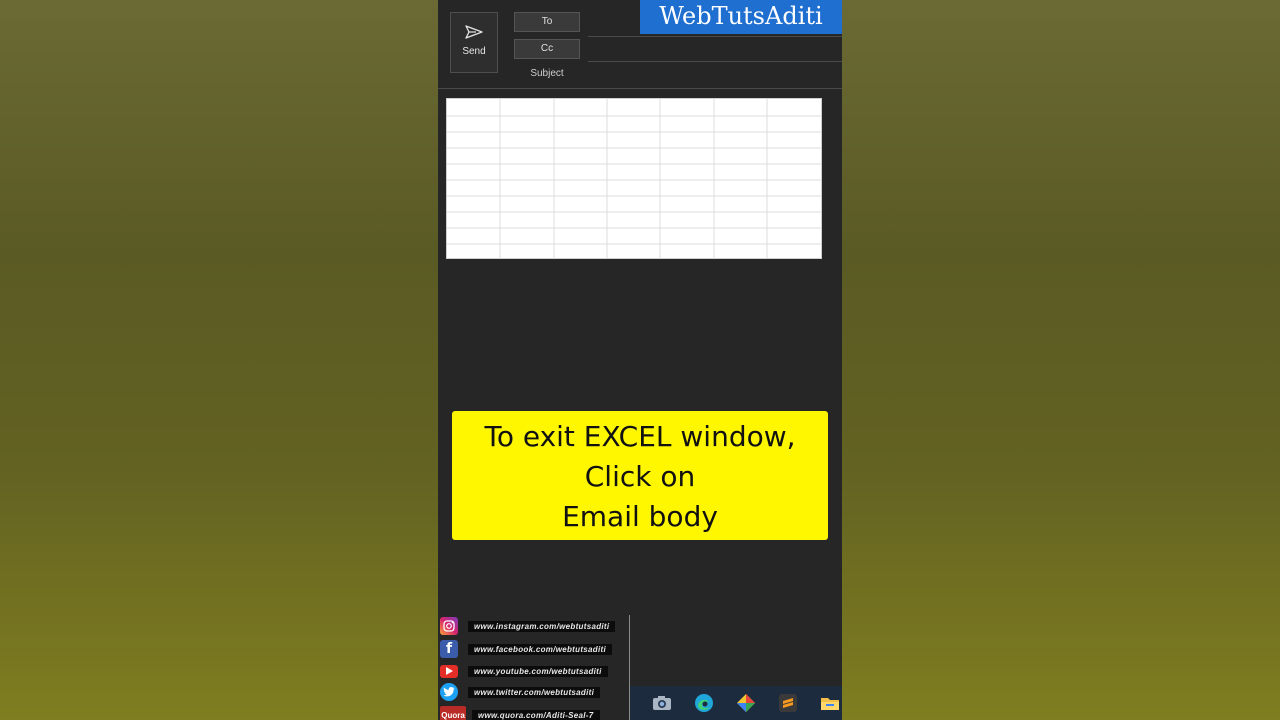  I want to click on to-button: To, so click(547, 22).